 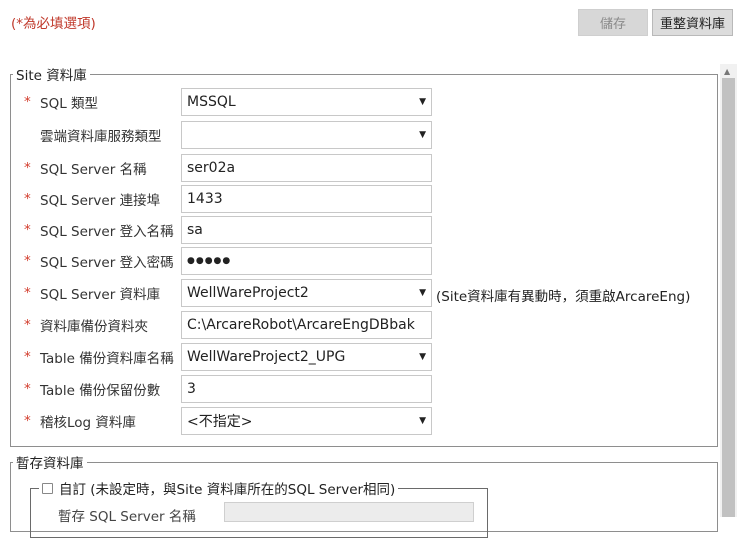 I want to click on custom-checkbox-label: 自訂 (未設定時，與Site 資料庫所在的SQL Server相同), so click(x=227, y=490).